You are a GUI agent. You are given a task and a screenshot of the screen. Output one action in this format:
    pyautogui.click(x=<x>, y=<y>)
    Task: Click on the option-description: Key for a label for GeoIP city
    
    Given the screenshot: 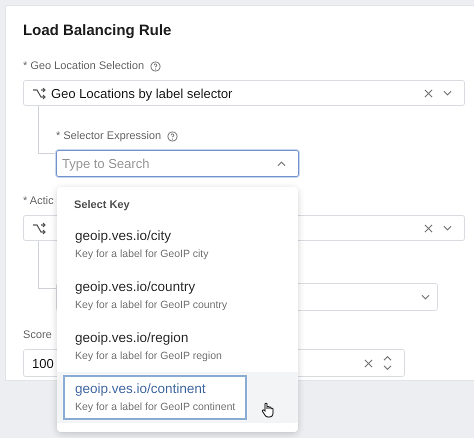 What is the action you would take?
    pyautogui.click(x=141, y=254)
    